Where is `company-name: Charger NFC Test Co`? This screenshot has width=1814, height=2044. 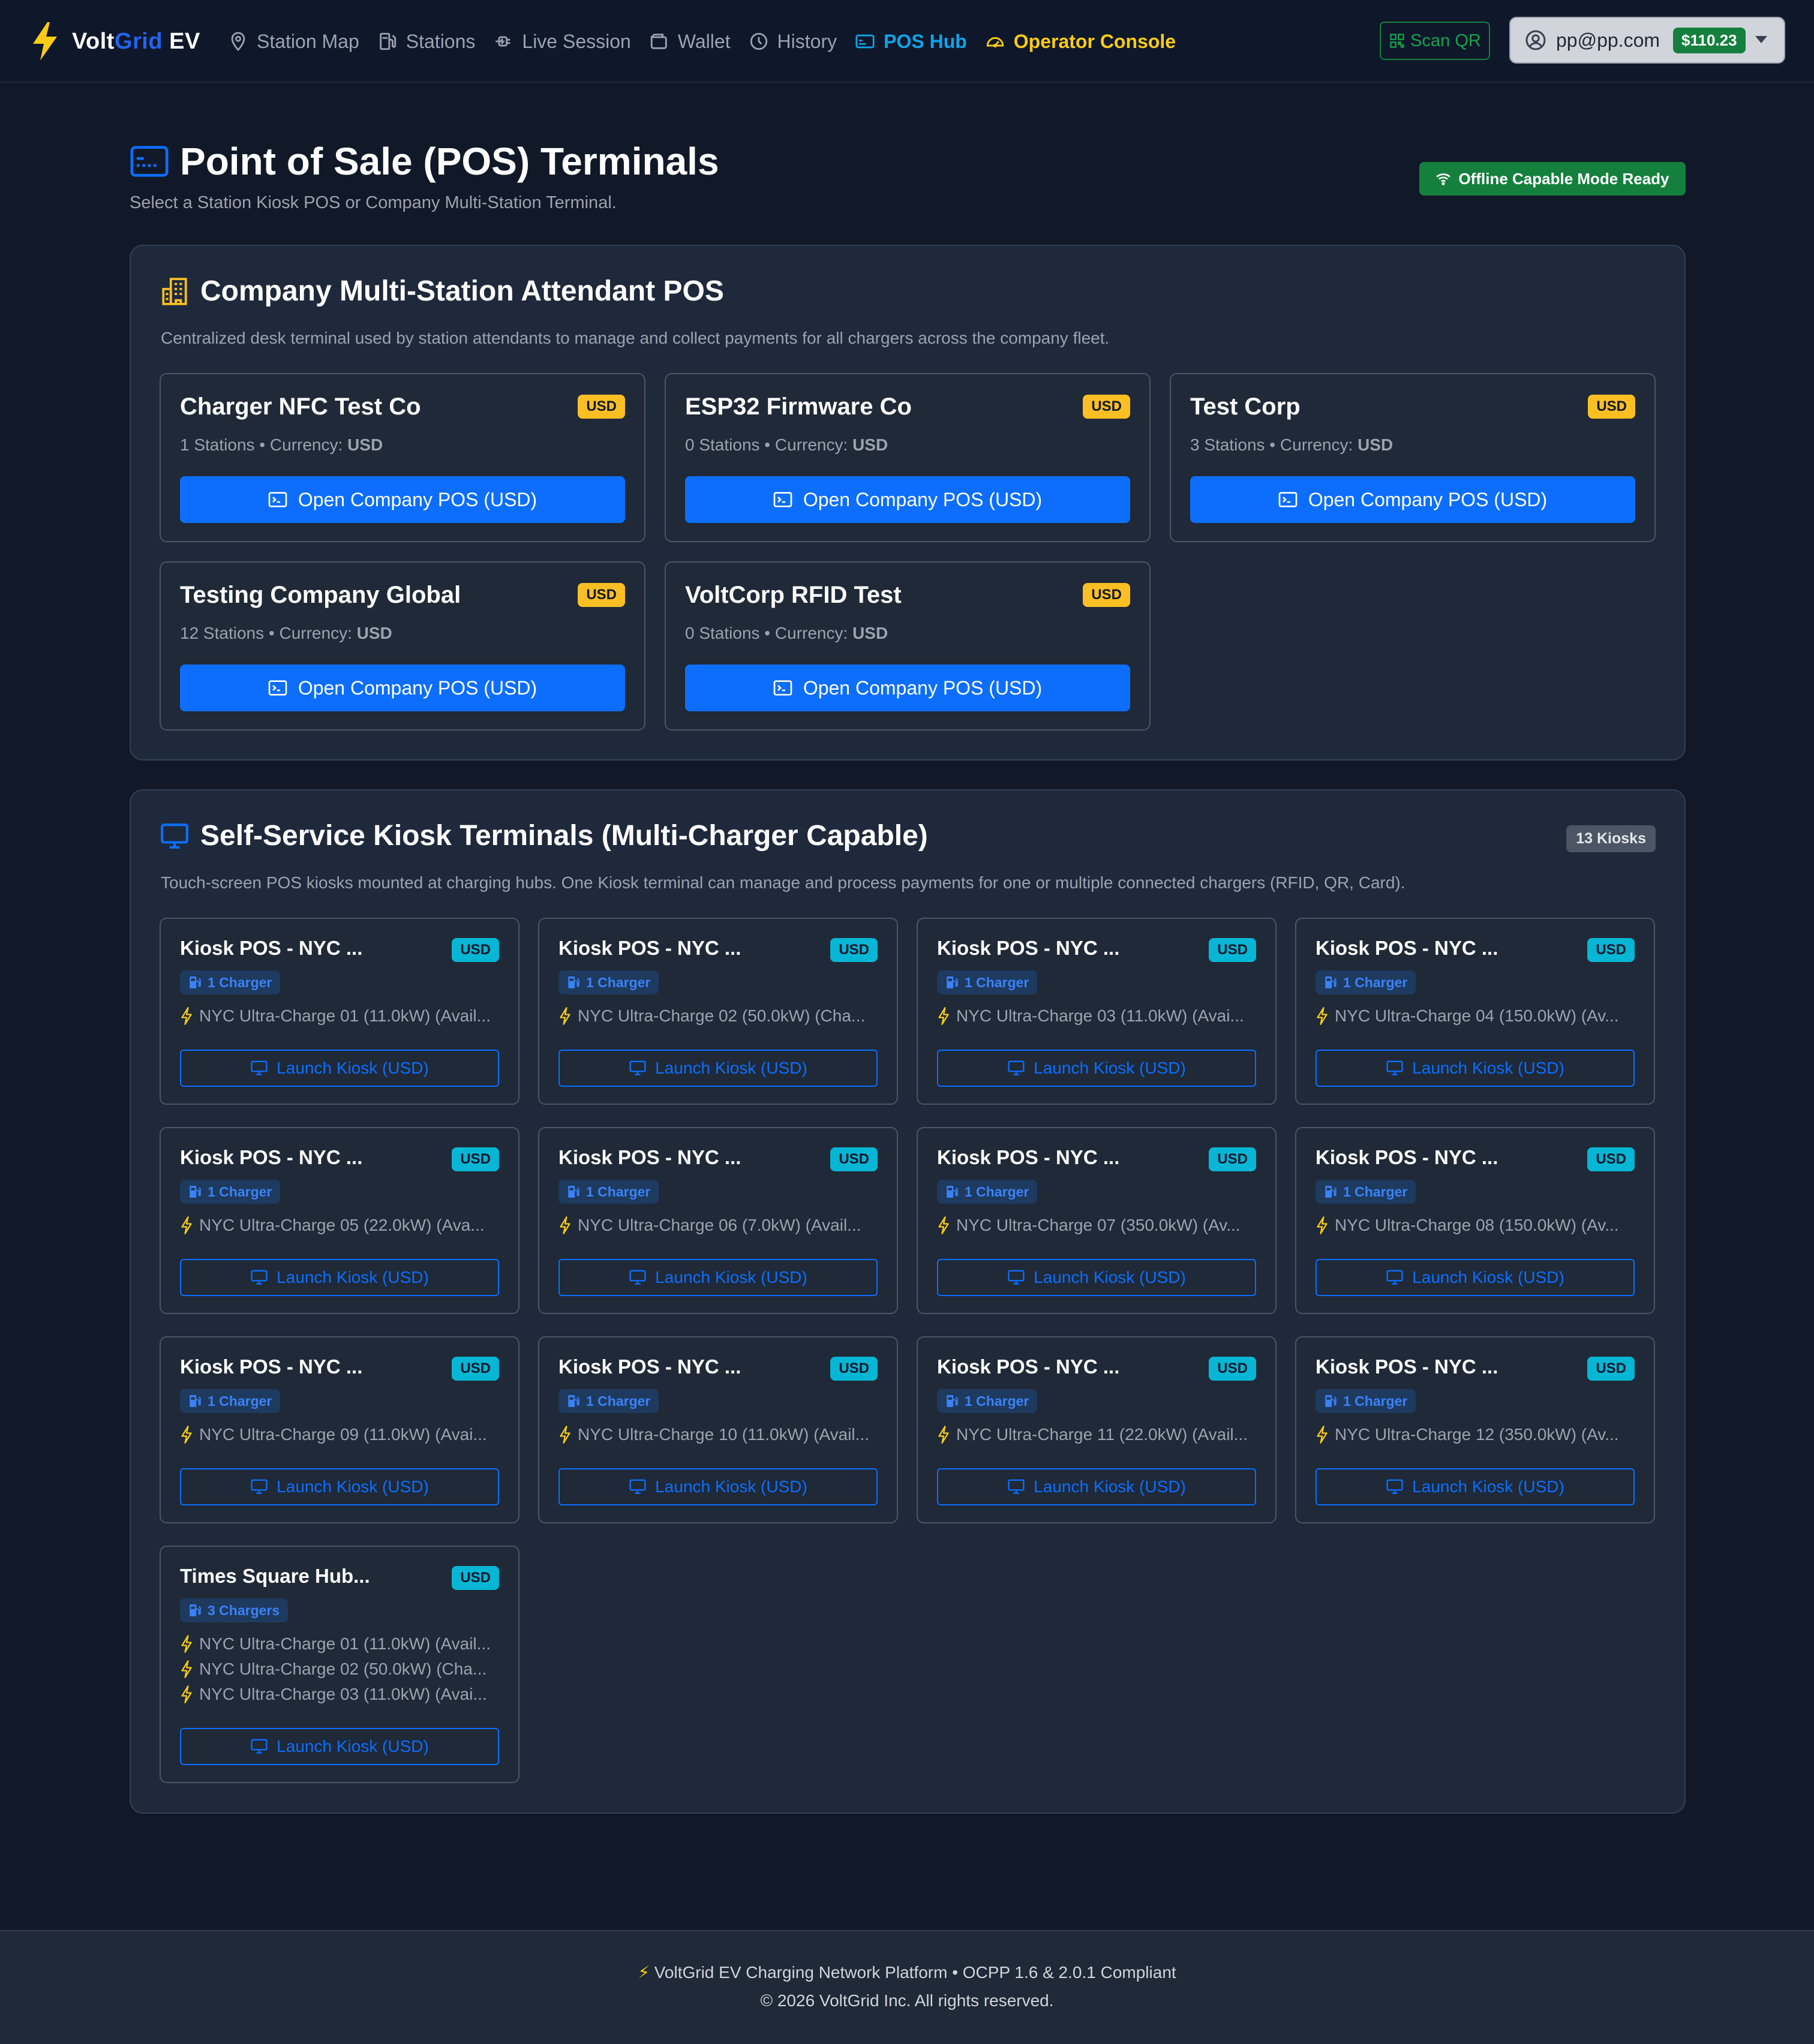
company-name: Charger NFC Test Co is located at coordinates (300, 407).